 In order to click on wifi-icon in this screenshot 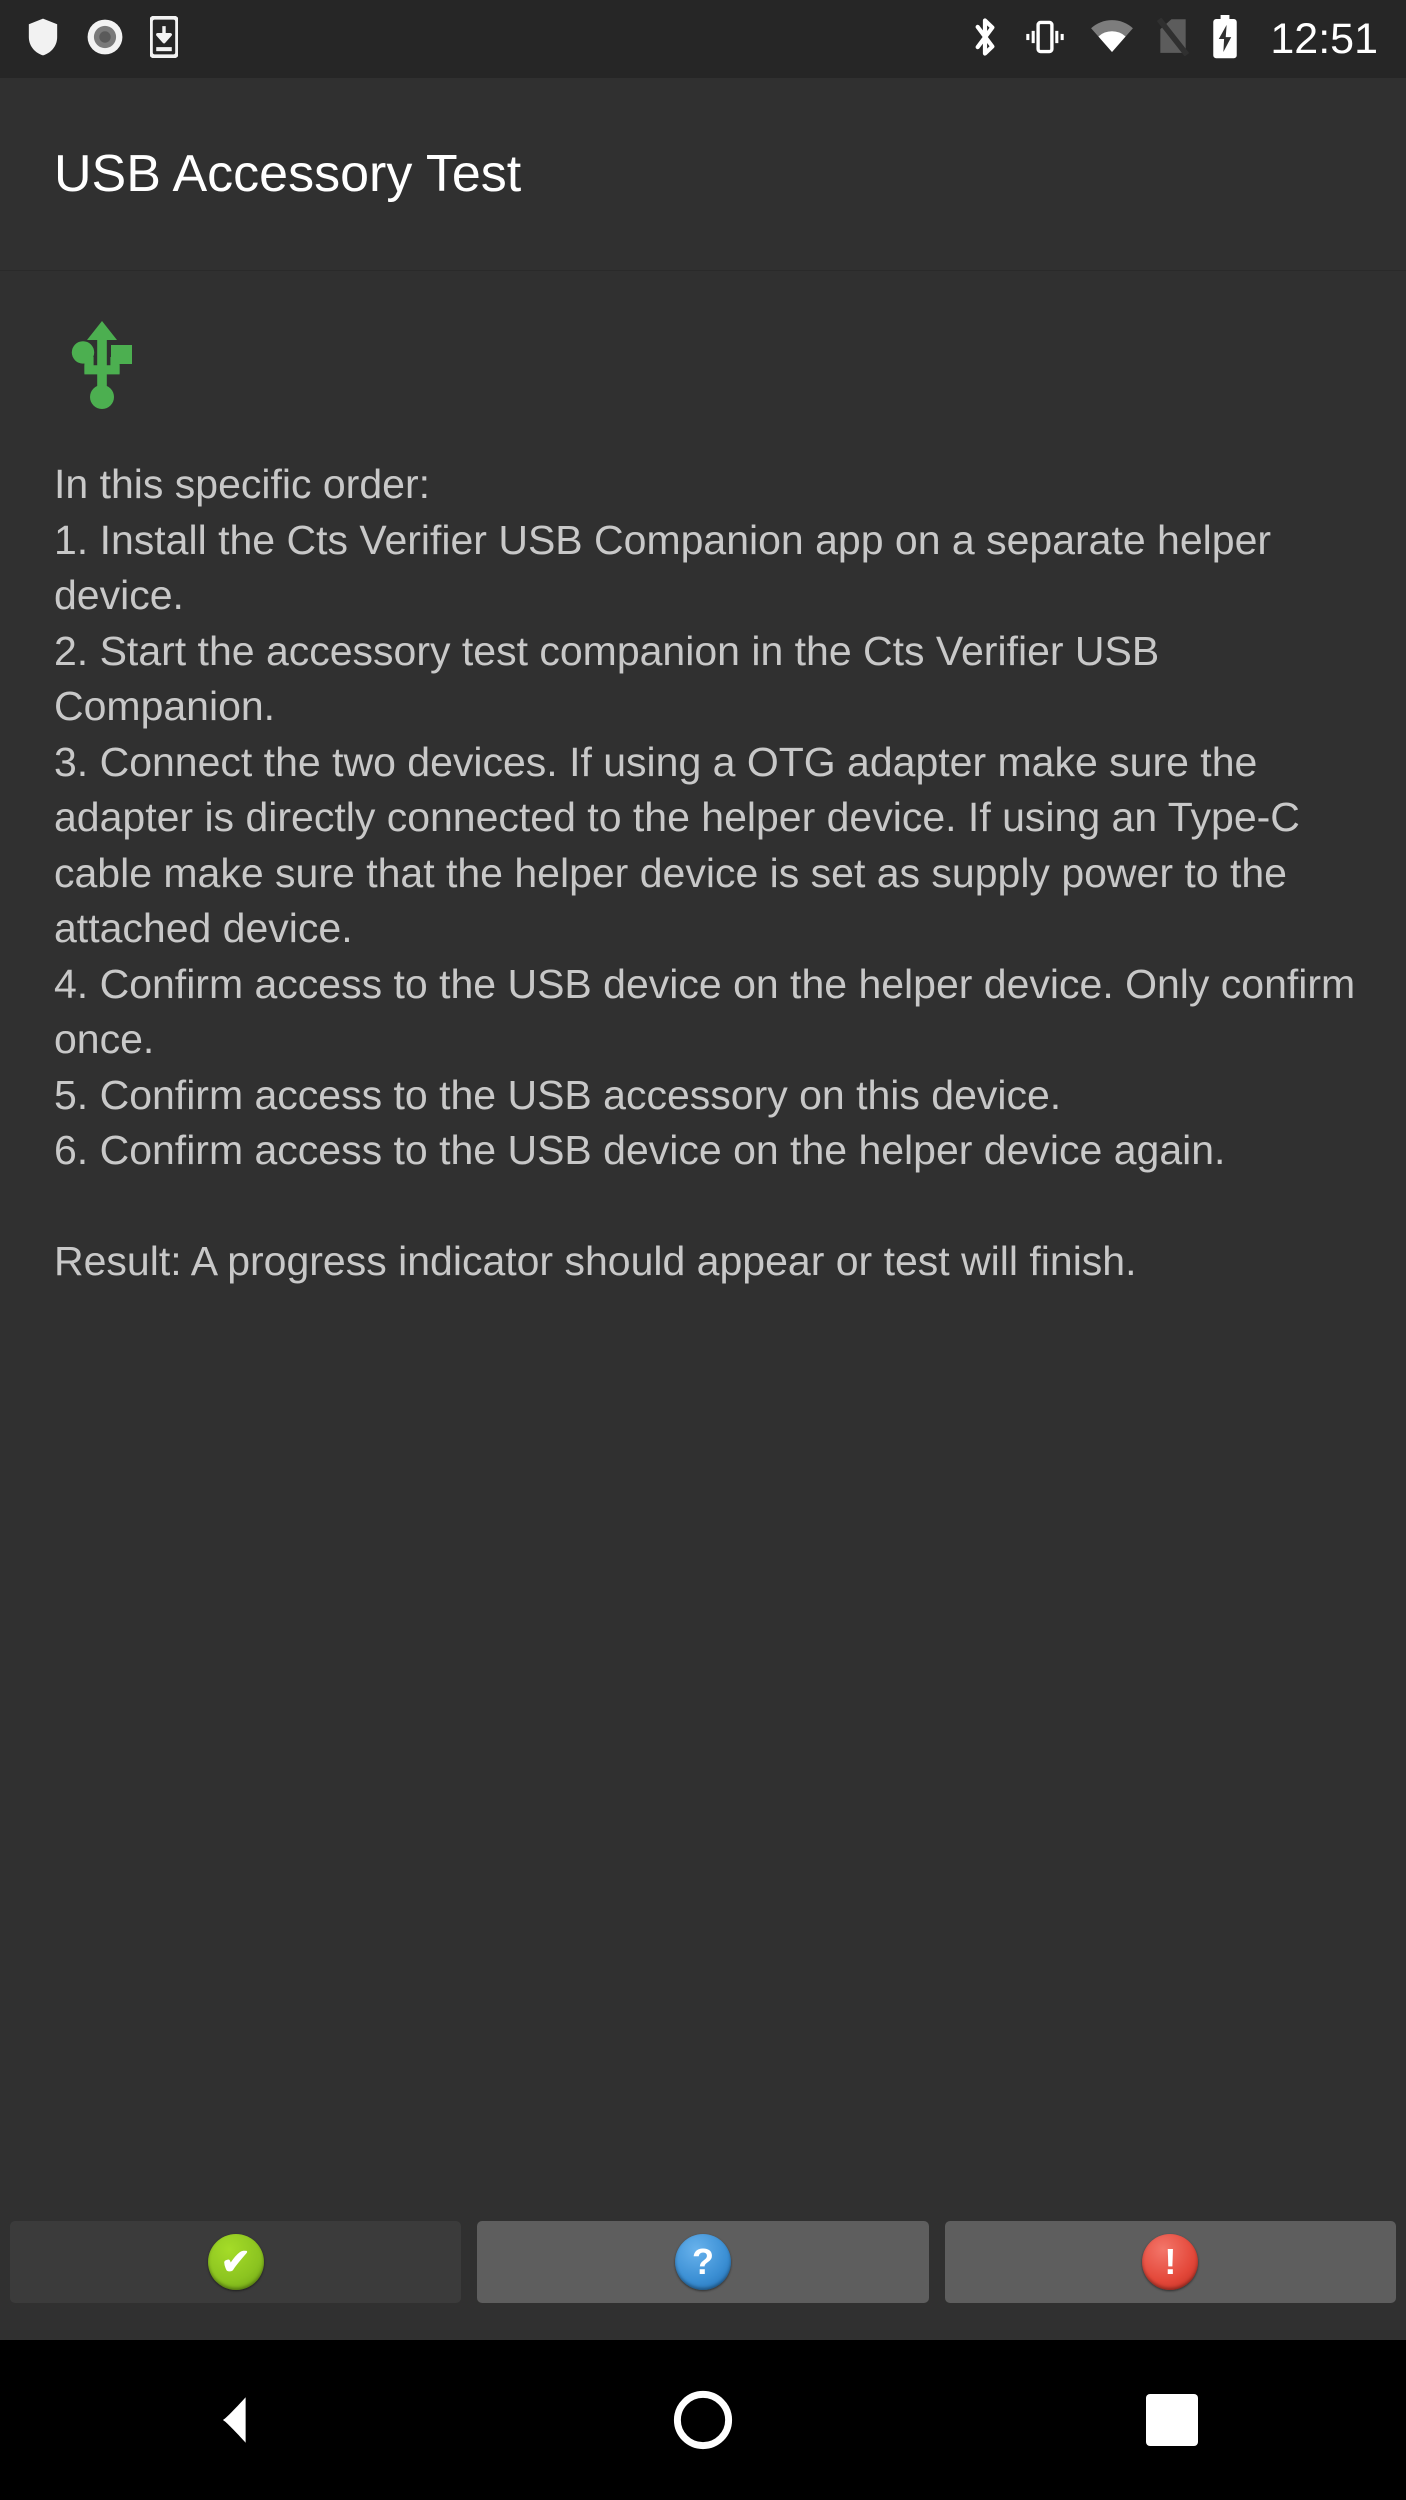, I will do `click(1112, 39)`.